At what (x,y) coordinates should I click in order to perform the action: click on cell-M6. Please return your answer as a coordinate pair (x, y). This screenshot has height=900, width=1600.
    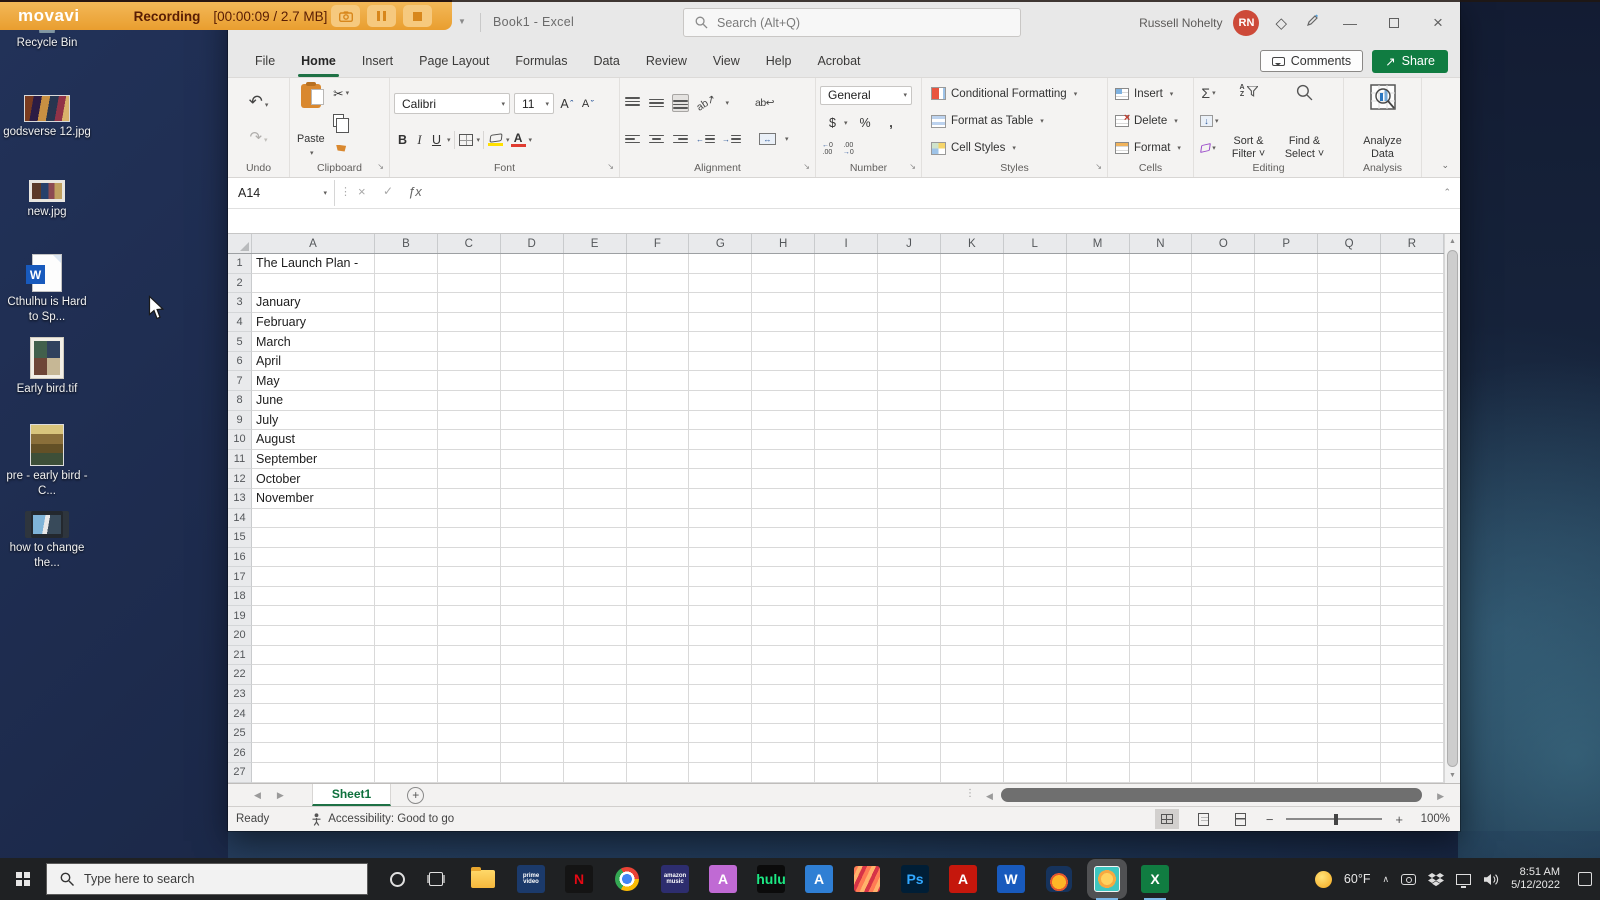
    Looking at the image, I should click on (1098, 361).